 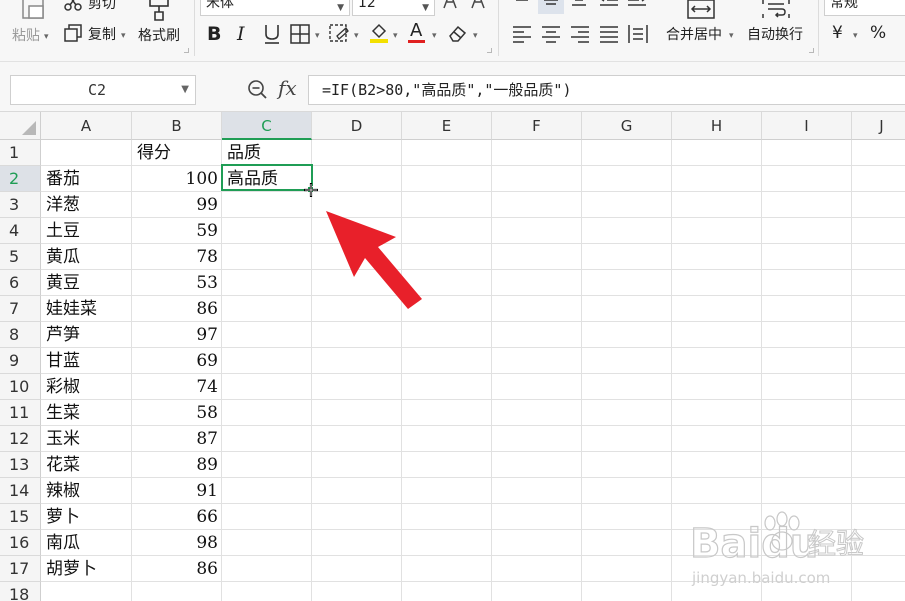 I want to click on font-size-select: 12 ▼, so click(x=393, y=8).